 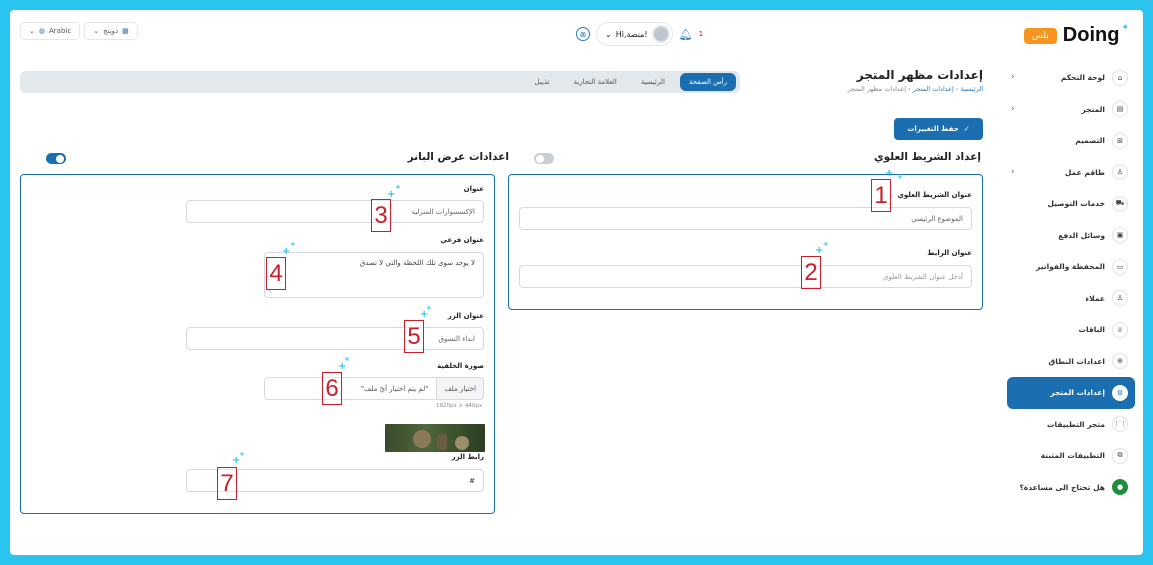 What do you see at coordinates (1120, 487) in the screenshot?
I see `help-icon: ●` at bounding box center [1120, 487].